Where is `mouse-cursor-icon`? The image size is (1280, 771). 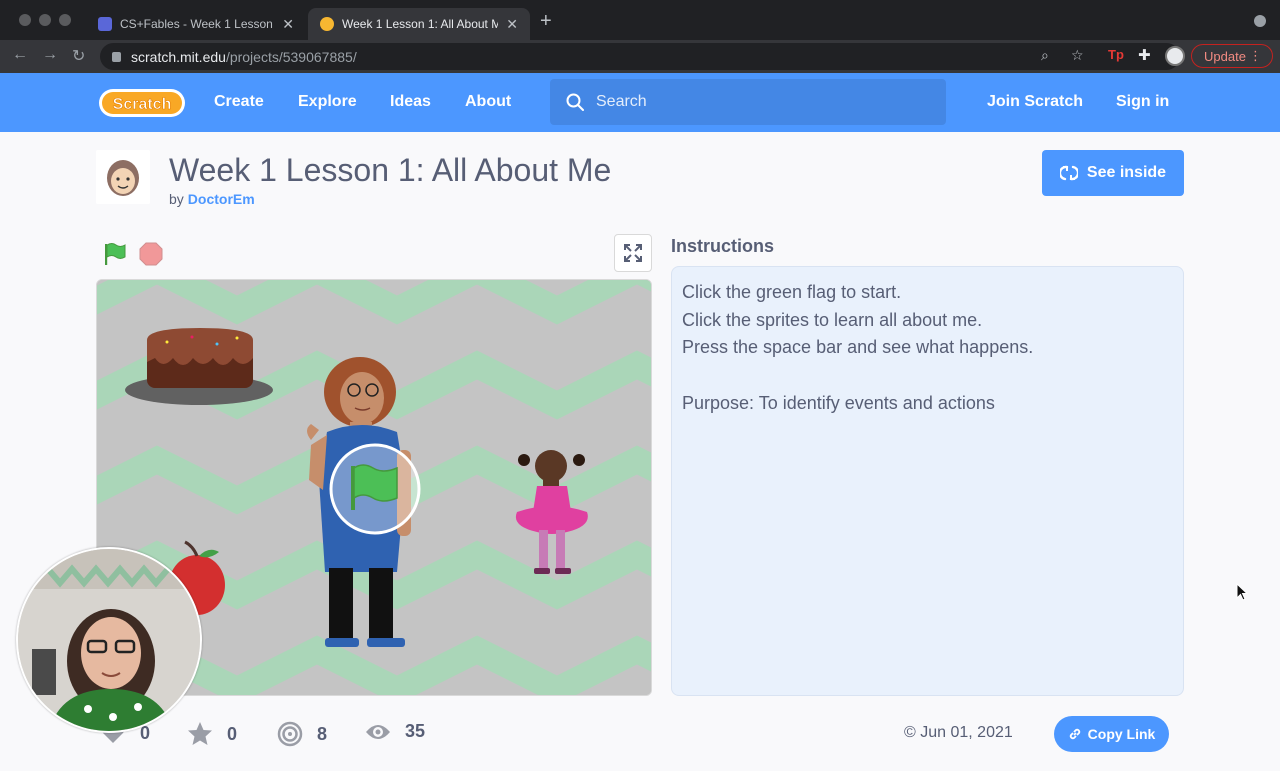
mouse-cursor-icon is located at coordinates (1242, 592).